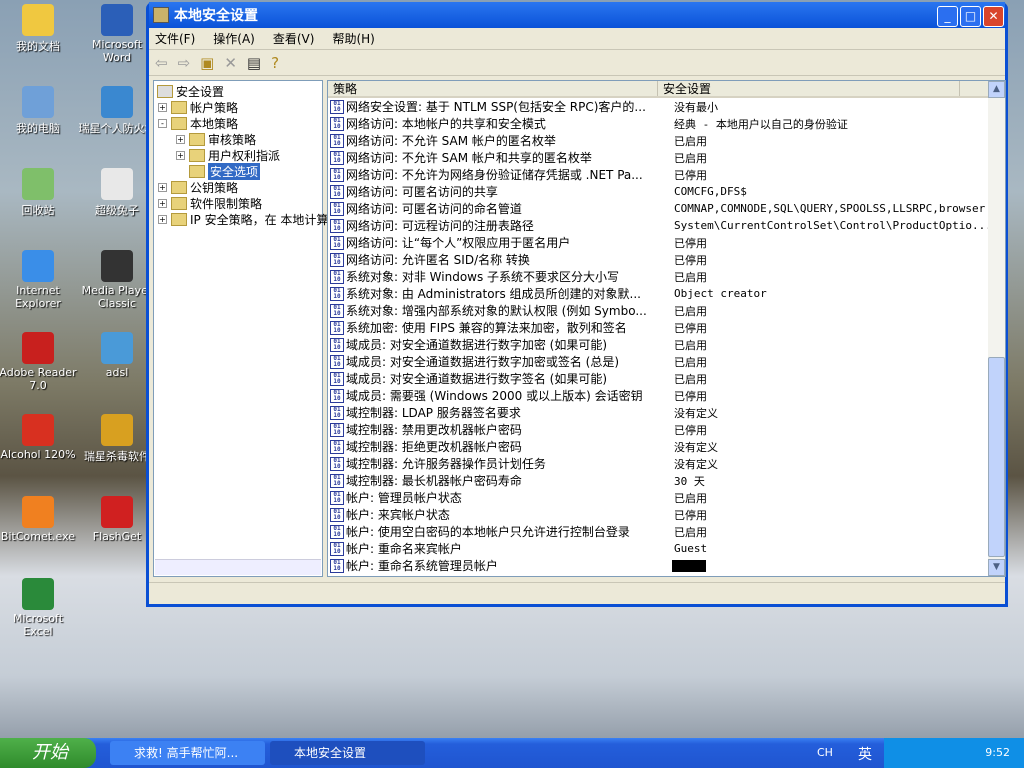 The width and height of the screenshot is (1024, 768). I want to click on scroll-thumb, so click(996, 457).